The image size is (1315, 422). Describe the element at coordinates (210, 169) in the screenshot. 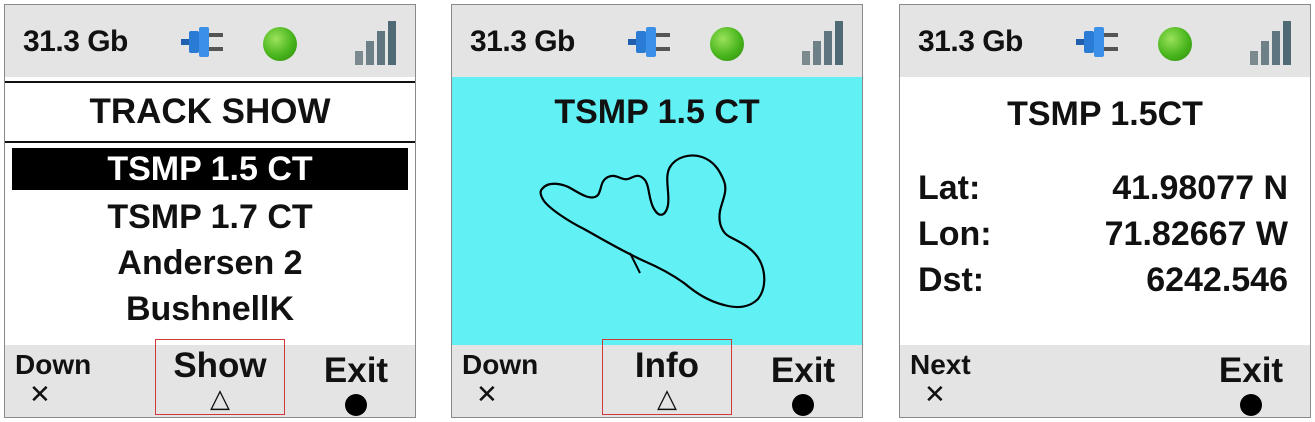

I see `track-list-item-selected: TSMP 1.5 CT` at that location.